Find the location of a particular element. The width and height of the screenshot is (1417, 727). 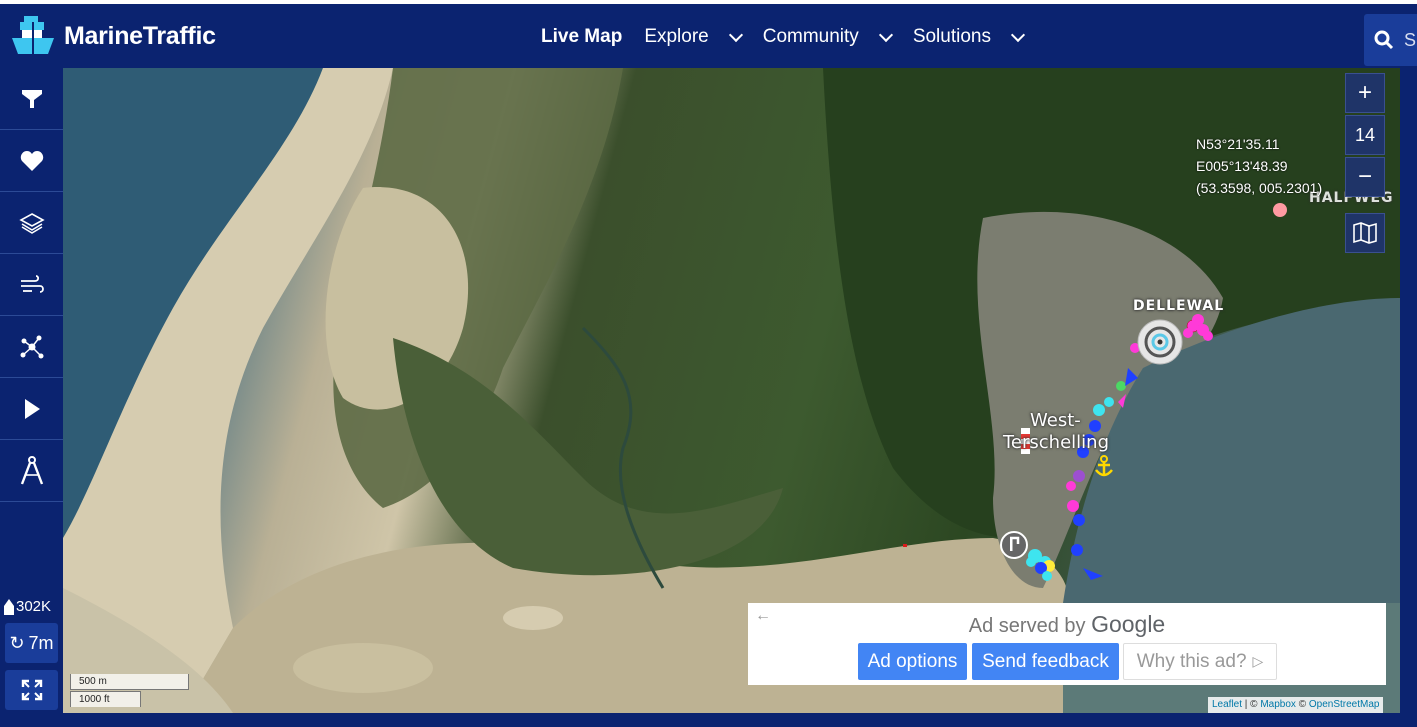

scale-metric: 500 m is located at coordinates (129, 682).